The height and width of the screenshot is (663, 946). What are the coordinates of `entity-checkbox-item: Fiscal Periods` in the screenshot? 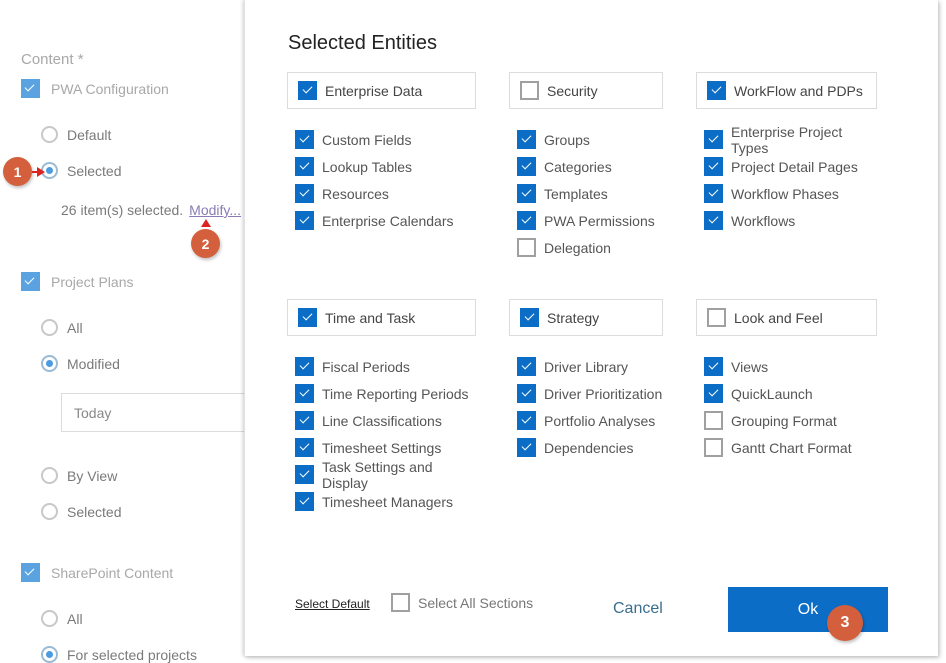 It's located at (381, 366).